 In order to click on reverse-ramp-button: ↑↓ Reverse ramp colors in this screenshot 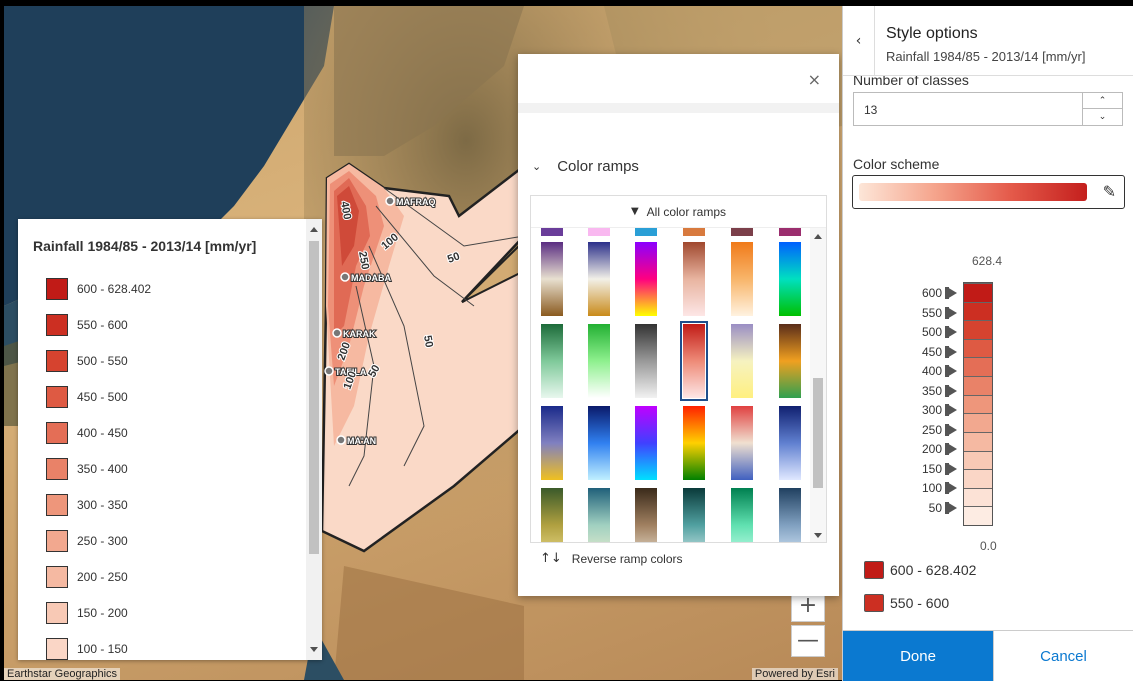, I will do `click(611, 558)`.